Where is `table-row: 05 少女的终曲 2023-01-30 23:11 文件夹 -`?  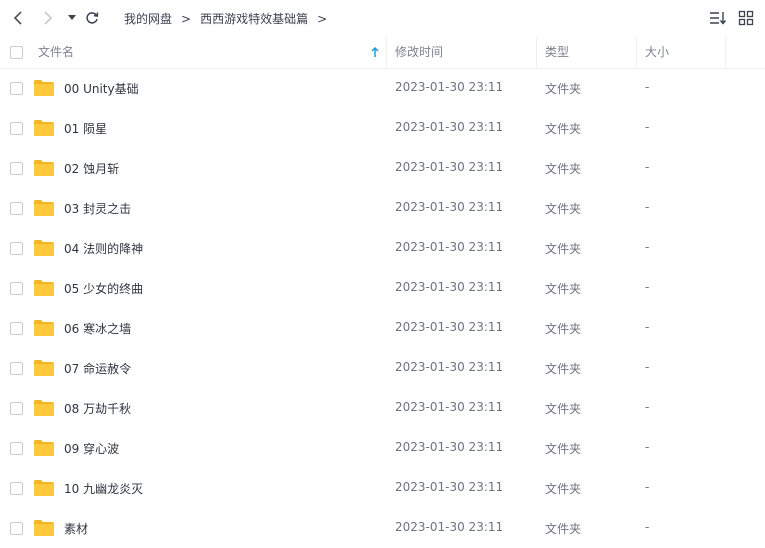 table-row: 05 少女的终曲 2023-01-30 23:11 文件夹 - is located at coordinates (382, 288).